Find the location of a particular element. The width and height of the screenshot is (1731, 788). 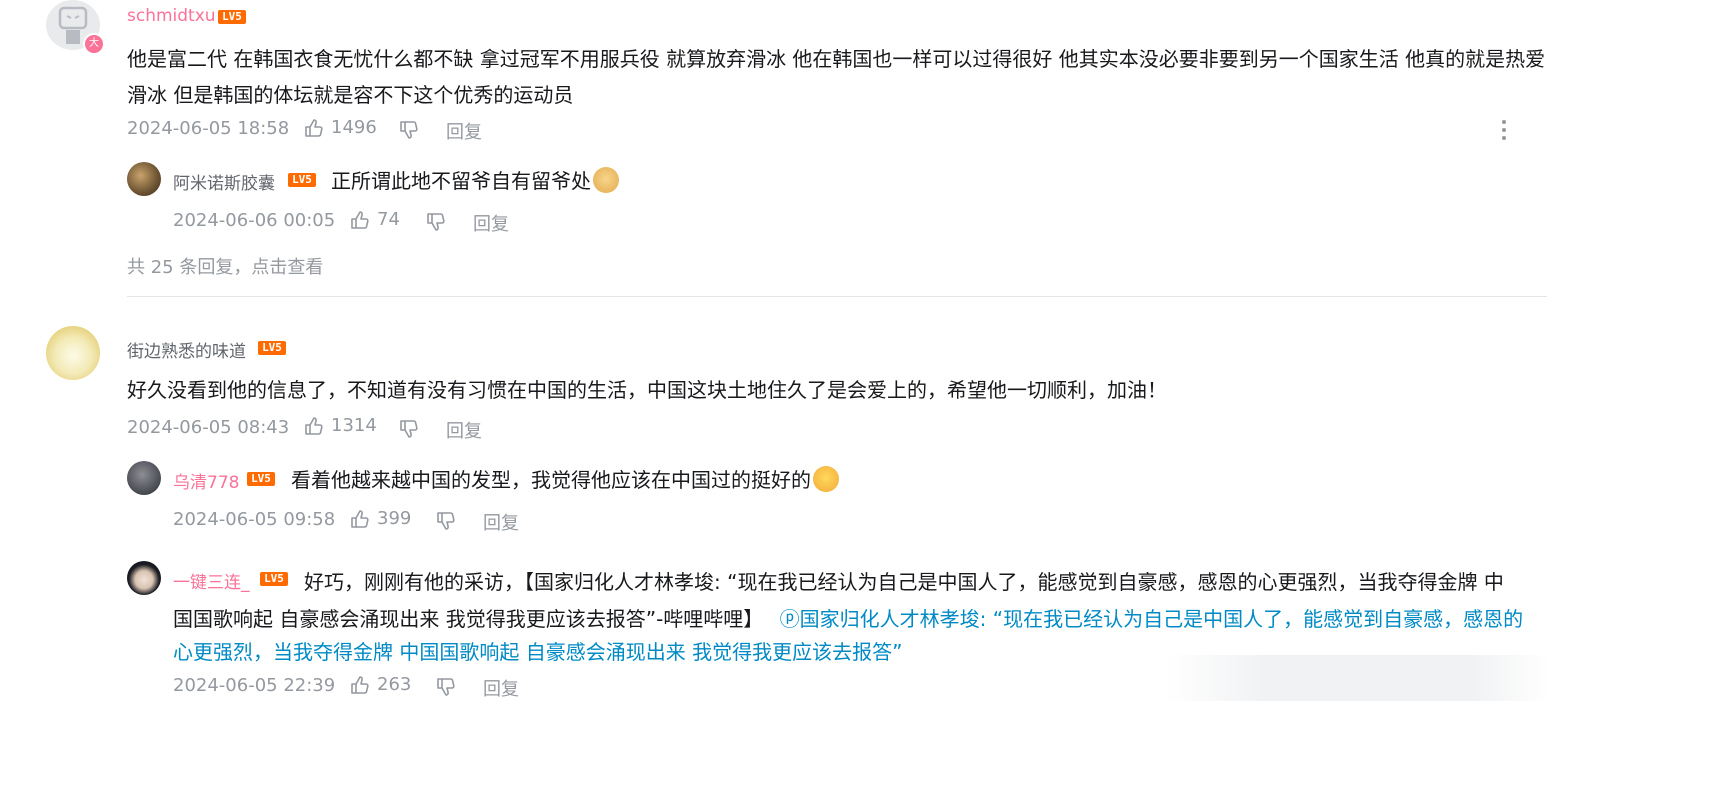

username: schmidtxu is located at coordinates (171, 16).